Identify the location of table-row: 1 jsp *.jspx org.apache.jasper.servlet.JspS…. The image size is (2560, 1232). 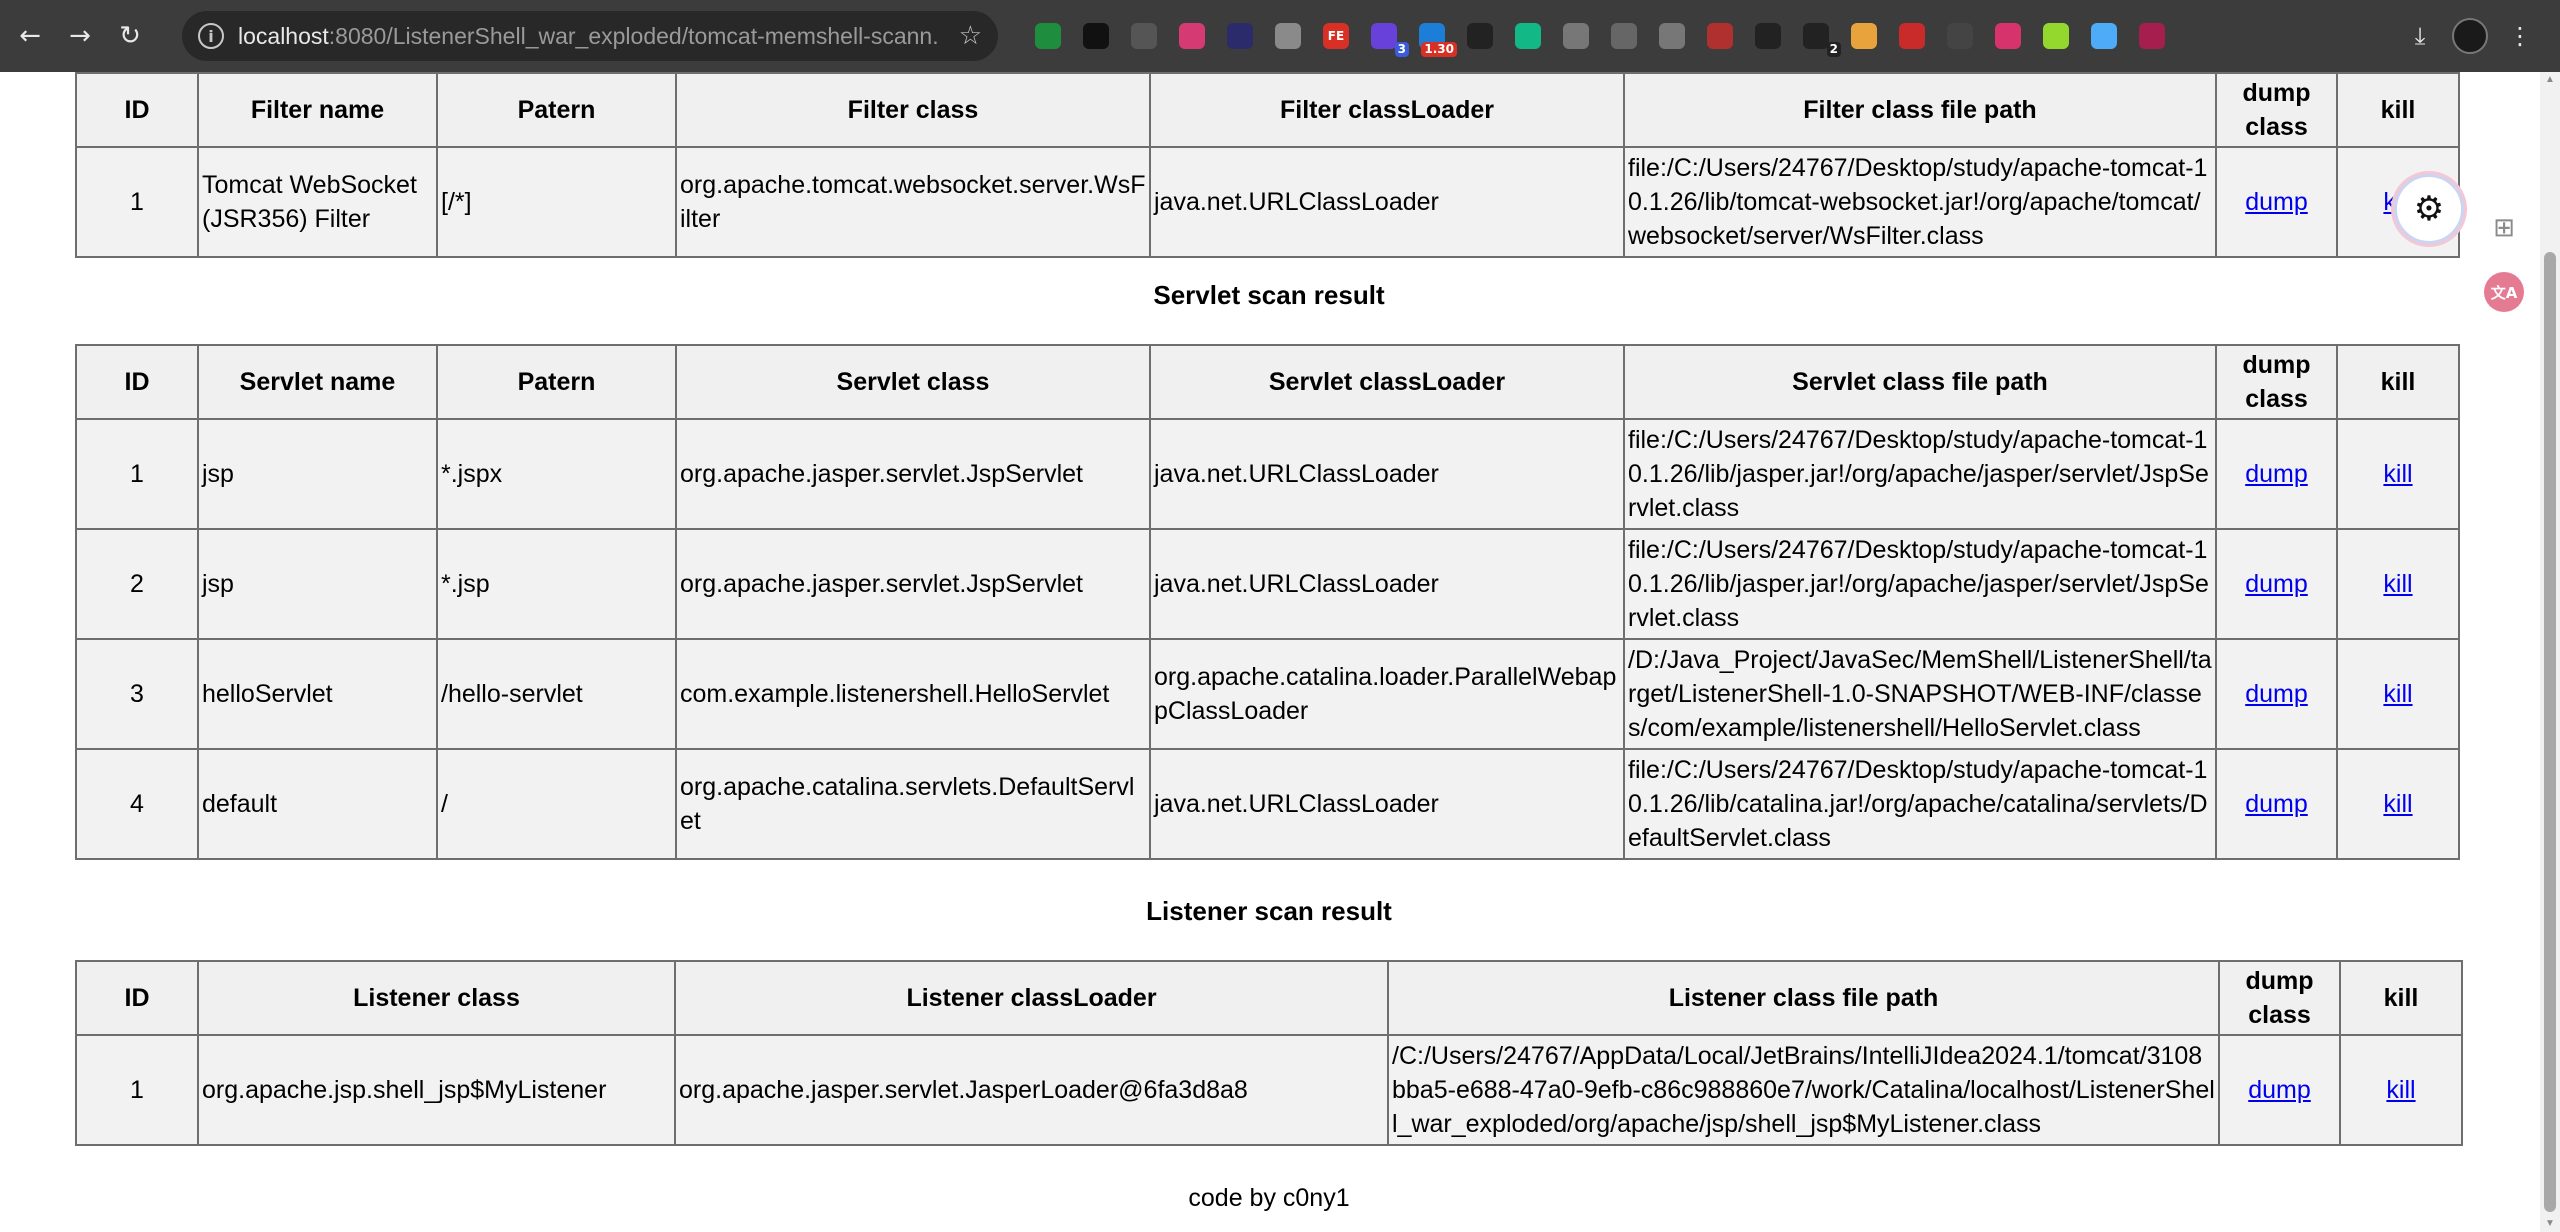
(1267, 474).